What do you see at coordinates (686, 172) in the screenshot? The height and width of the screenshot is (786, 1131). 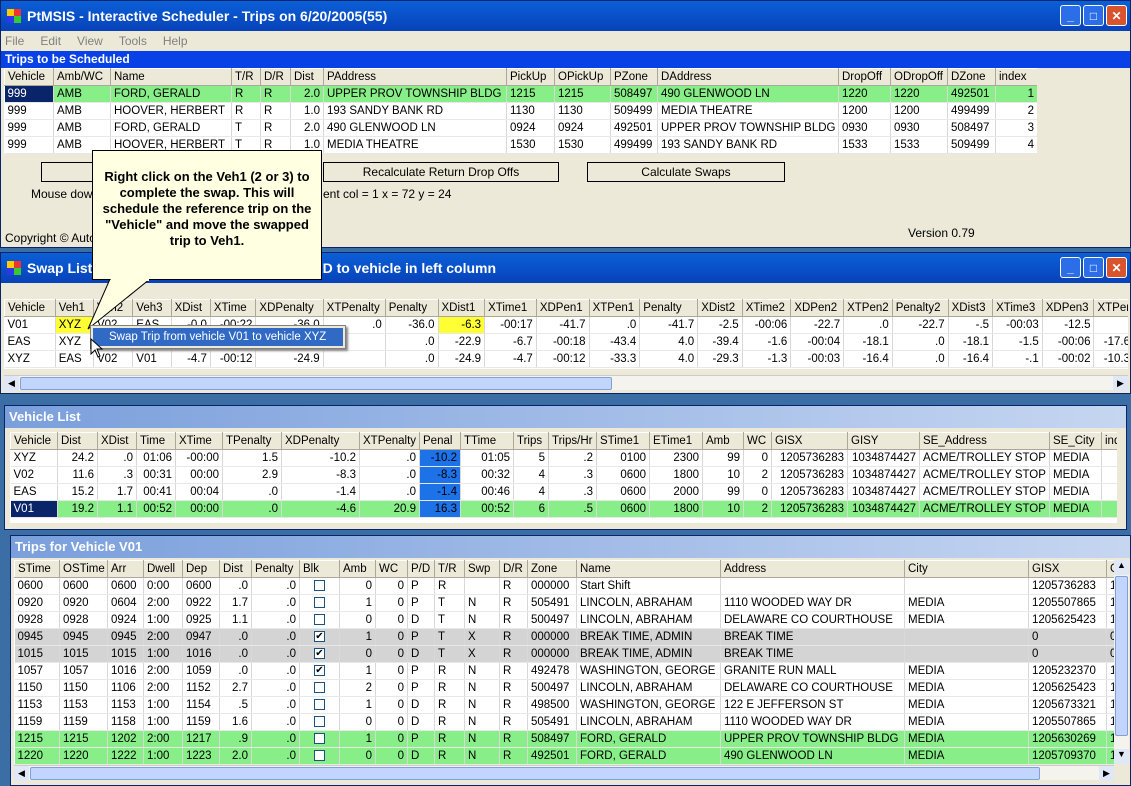 I see `calc-swaps-button: Calculate Swaps` at bounding box center [686, 172].